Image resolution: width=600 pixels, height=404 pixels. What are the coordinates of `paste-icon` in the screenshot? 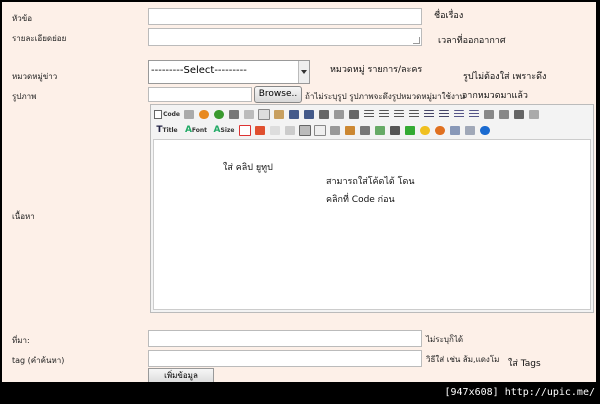 It's located at (279, 114).